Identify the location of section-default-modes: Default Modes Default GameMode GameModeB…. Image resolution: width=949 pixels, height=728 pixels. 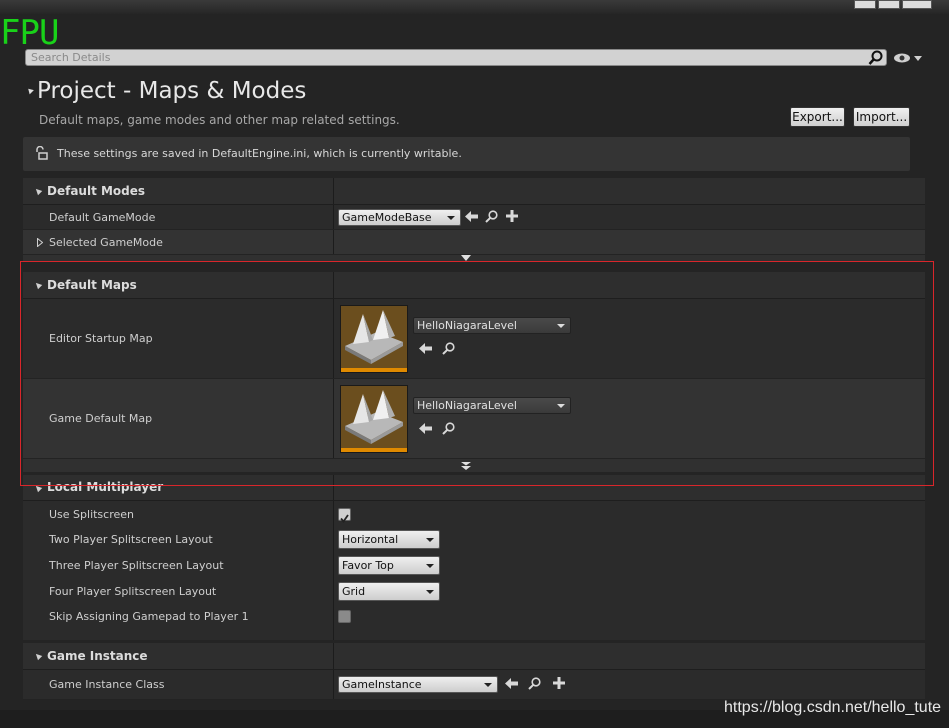
(474, 220).